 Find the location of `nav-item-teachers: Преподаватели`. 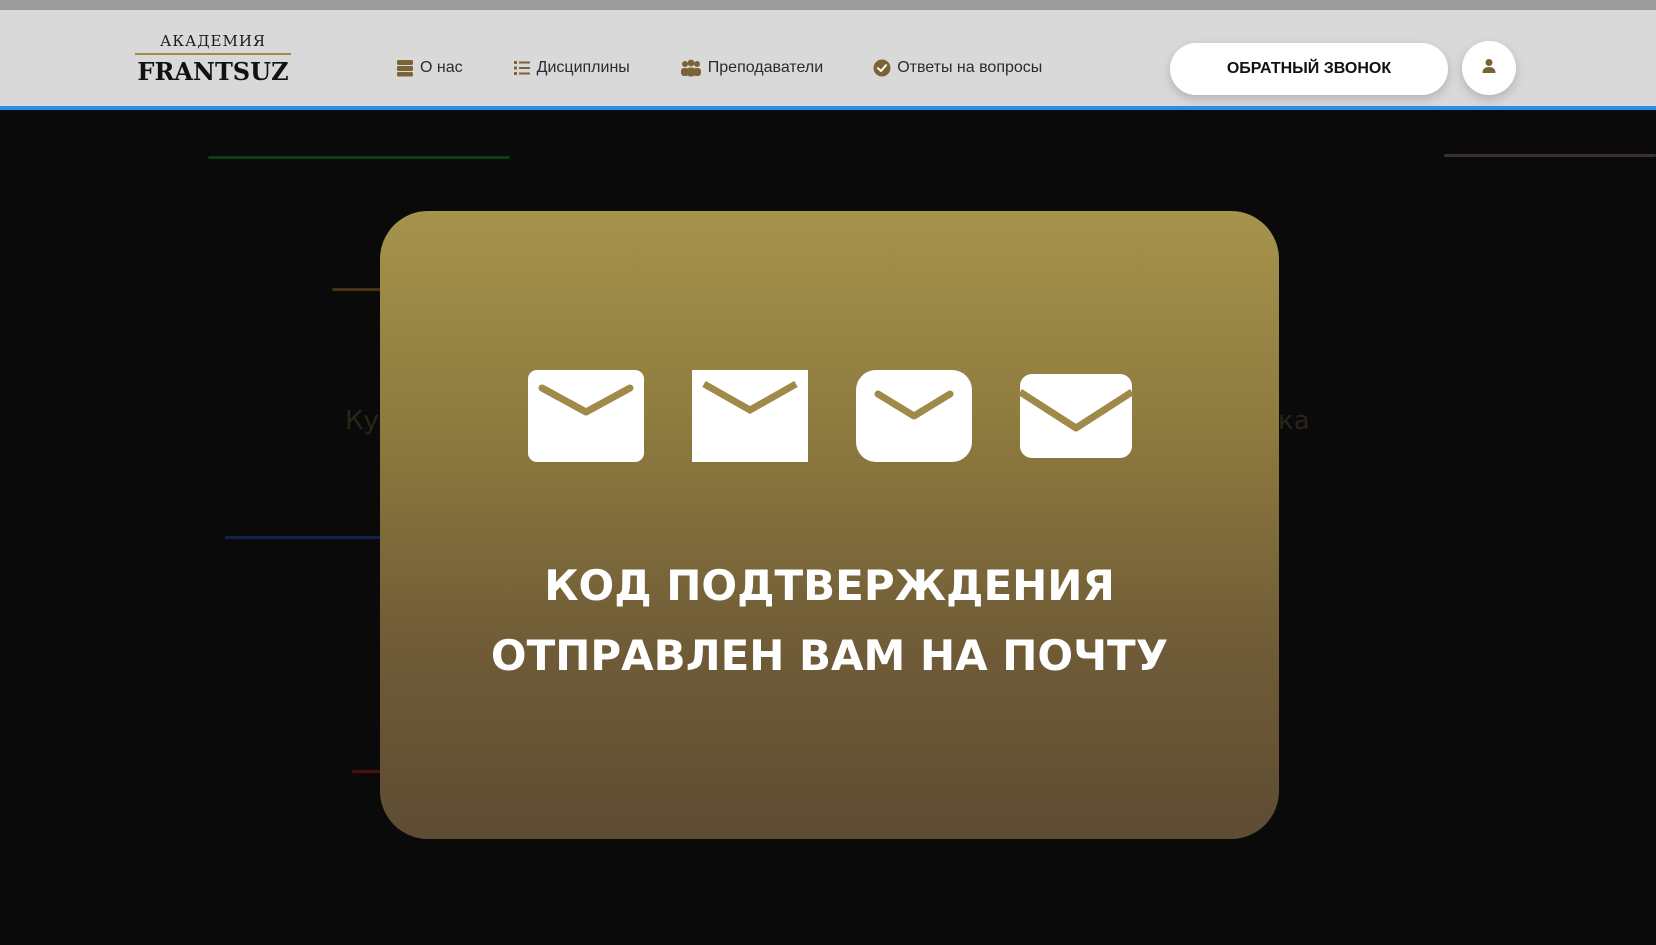

nav-item-teachers: Преподаватели is located at coordinates (751, 68).